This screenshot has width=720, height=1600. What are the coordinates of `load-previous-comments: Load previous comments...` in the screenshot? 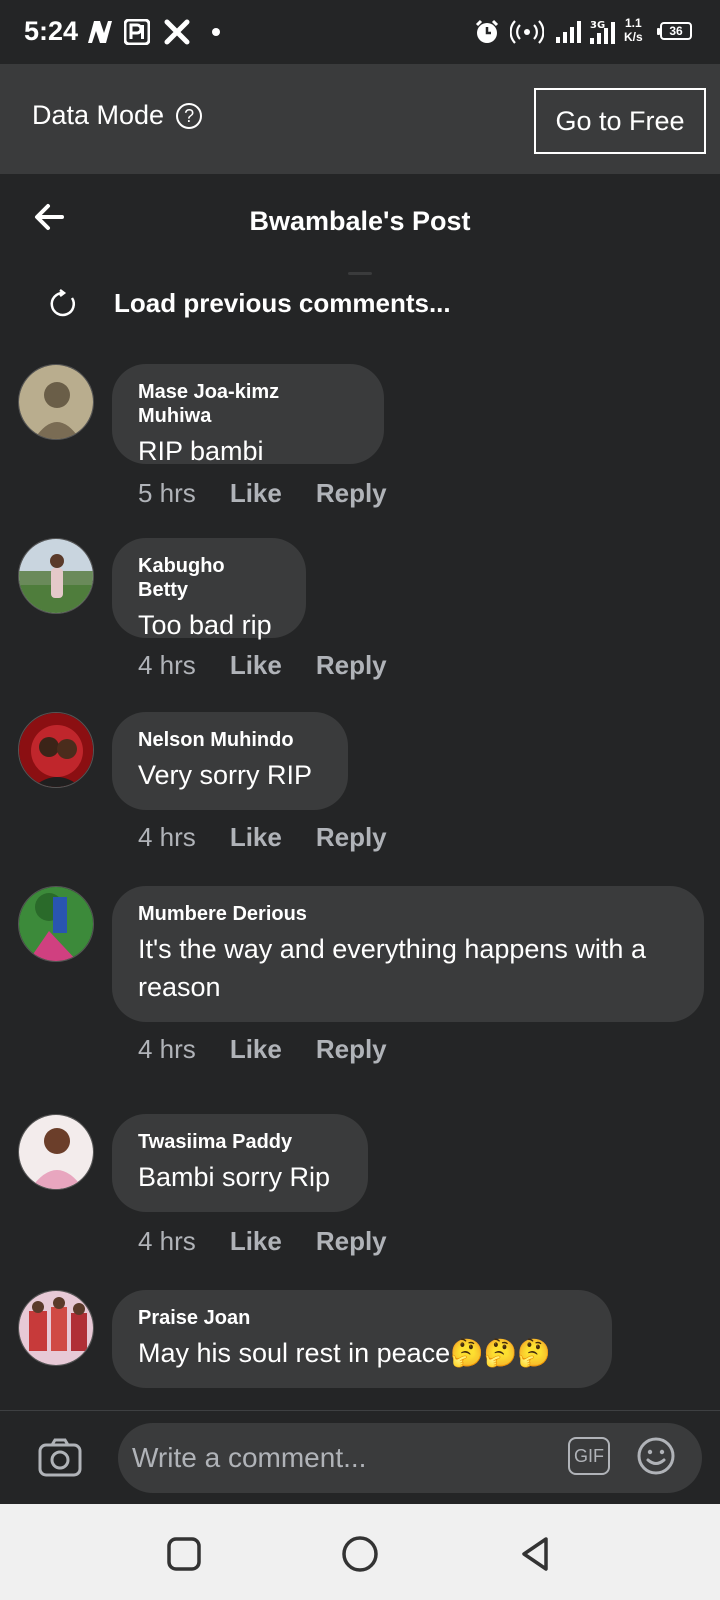 It's located at (249, 303).